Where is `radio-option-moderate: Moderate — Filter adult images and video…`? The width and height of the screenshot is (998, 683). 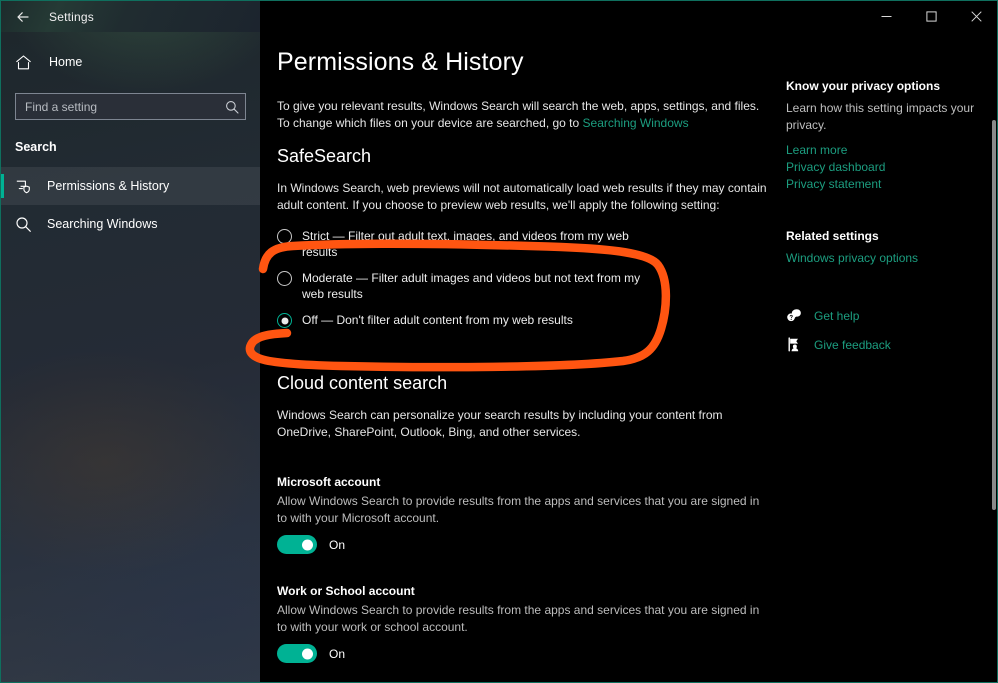
radio-option-moderate: Moderate — Filter adult images and video… is located at coordinates (522, 286).